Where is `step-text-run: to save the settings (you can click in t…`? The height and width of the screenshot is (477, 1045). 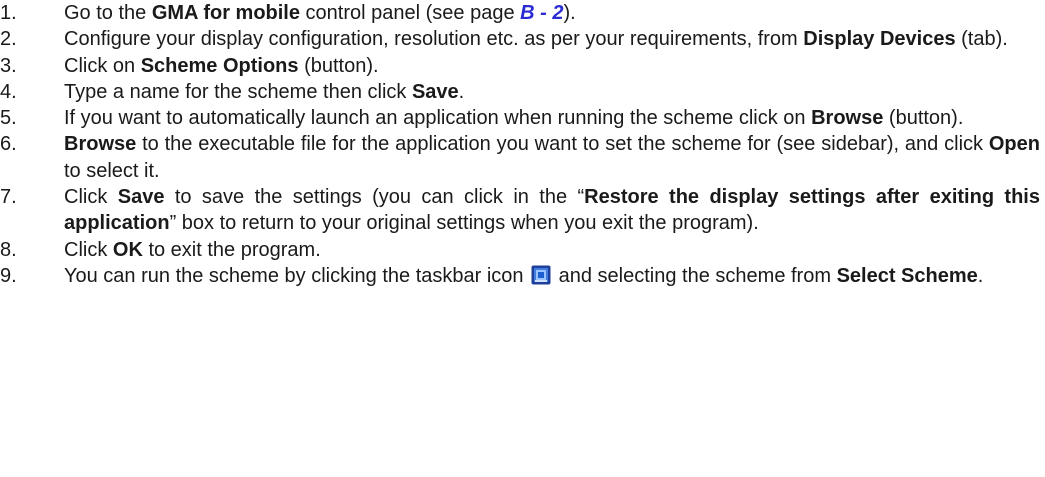
step-text-run: to save the settings (you can click in t… is located at coordinates (374, 197).